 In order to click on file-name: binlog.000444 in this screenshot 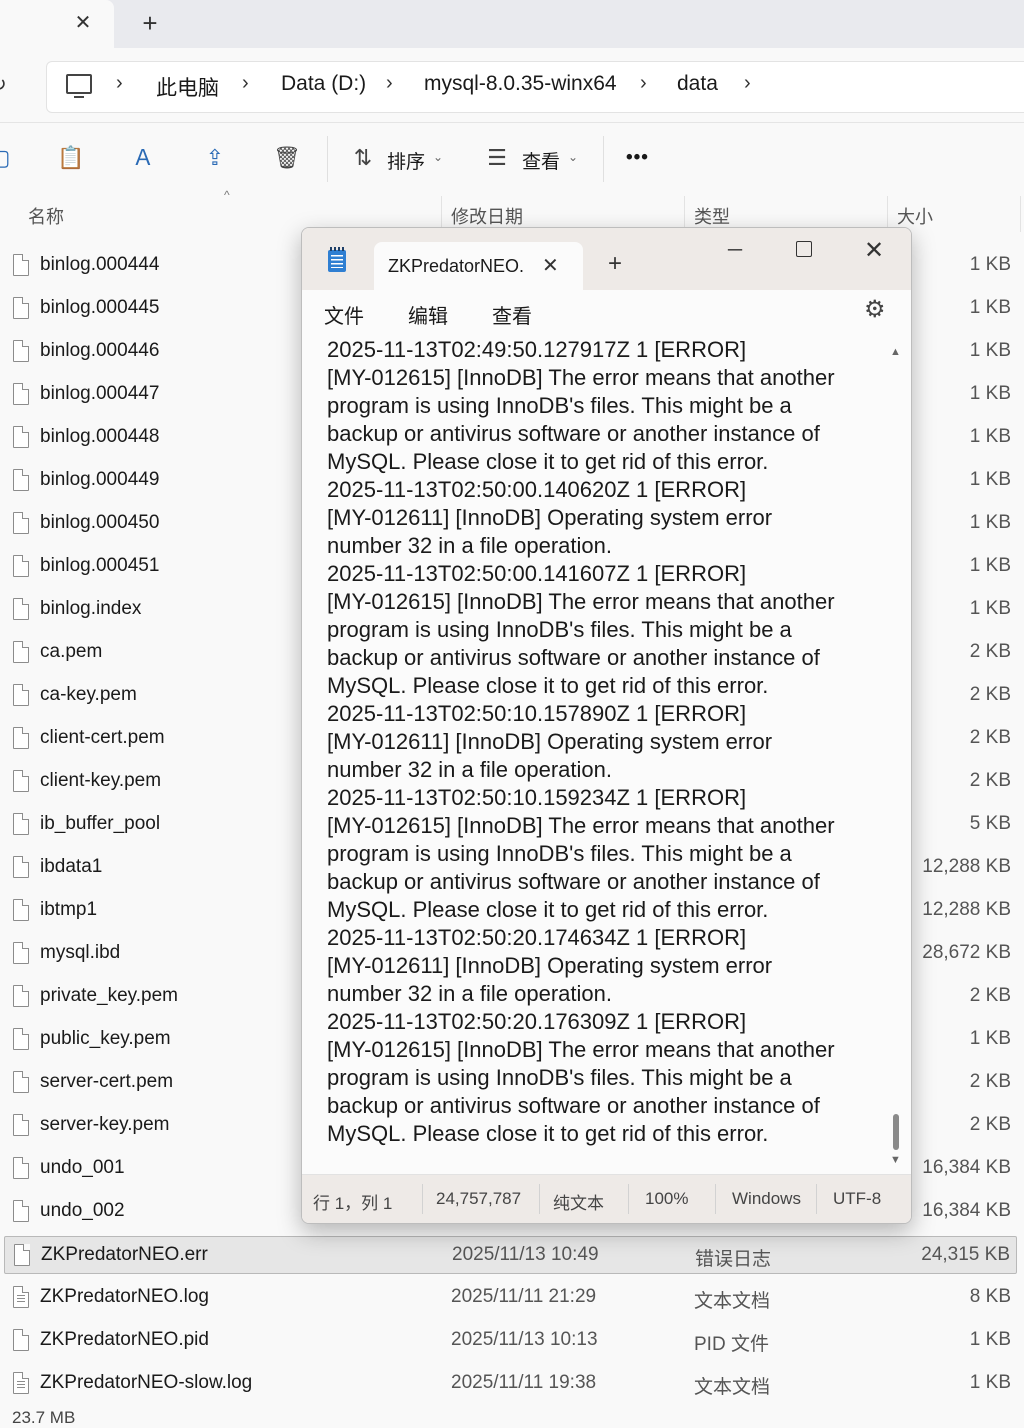, I will do `click(100, 264)`.